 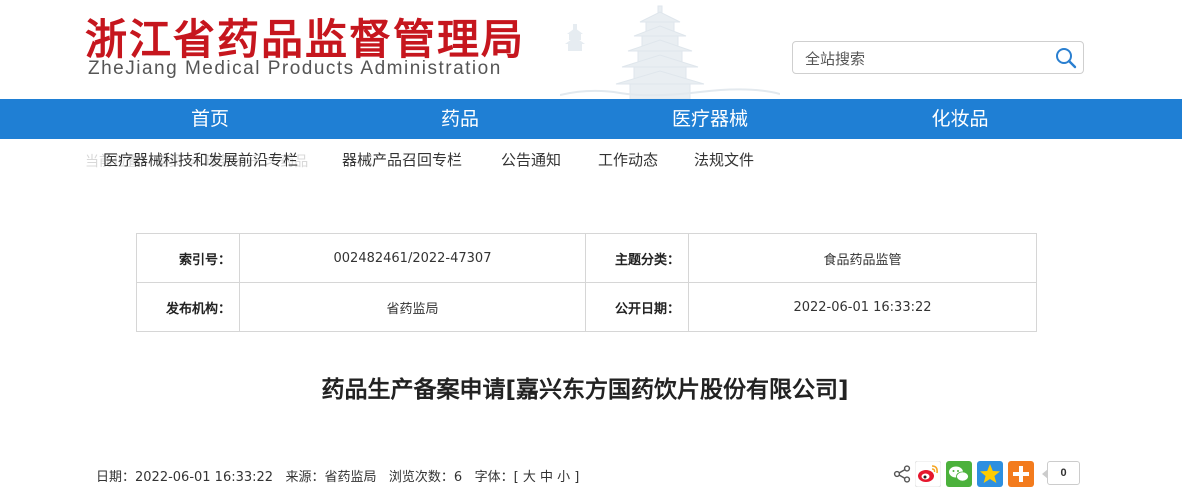 I want to click on font-size-large-button: 大, so click(x=529, y=477).